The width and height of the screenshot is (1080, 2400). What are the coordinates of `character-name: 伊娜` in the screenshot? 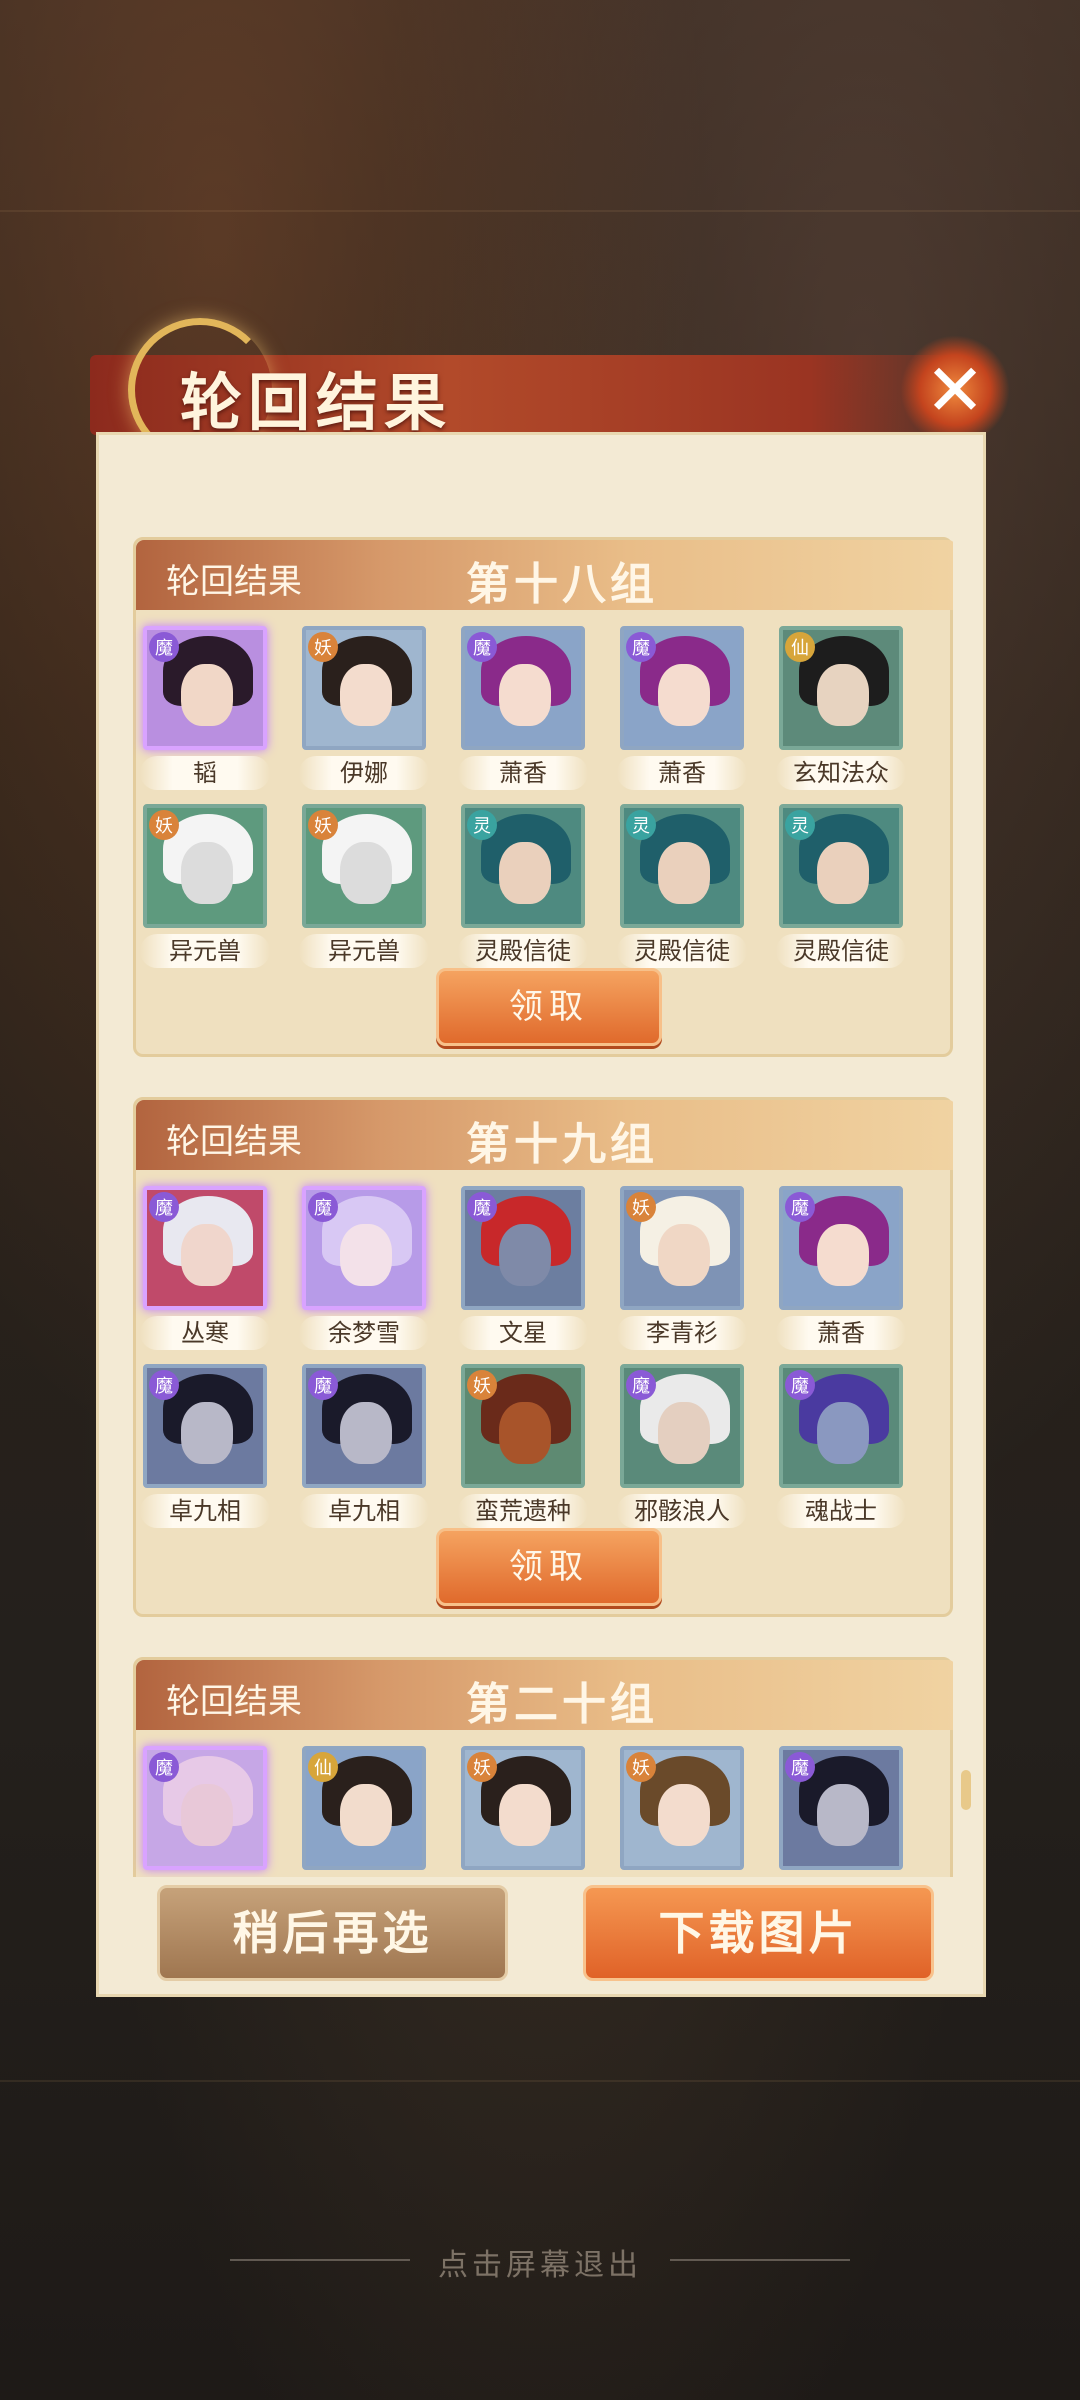 It's located at (364, 773).